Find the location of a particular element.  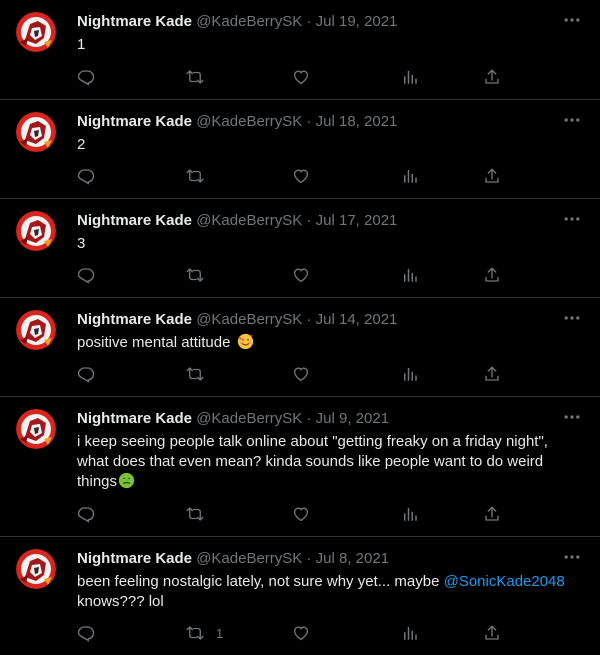

tweet-date: Jul 19, 2021 is located at coordinates (357, 21).